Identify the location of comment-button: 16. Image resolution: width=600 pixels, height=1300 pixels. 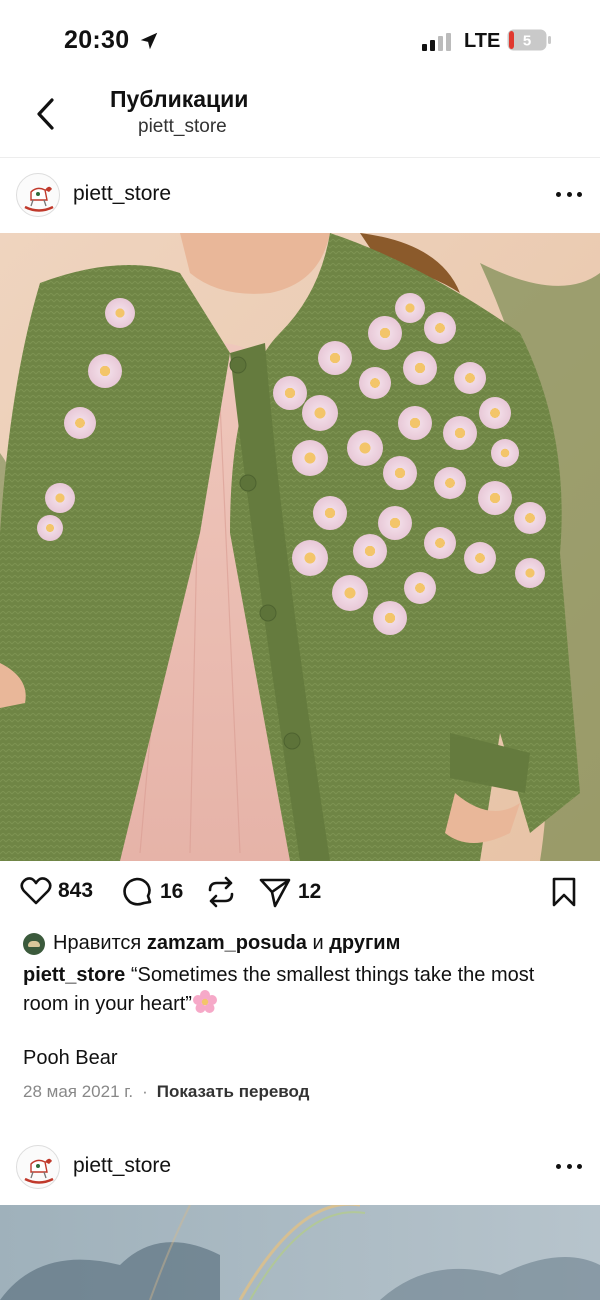
(152, 892).